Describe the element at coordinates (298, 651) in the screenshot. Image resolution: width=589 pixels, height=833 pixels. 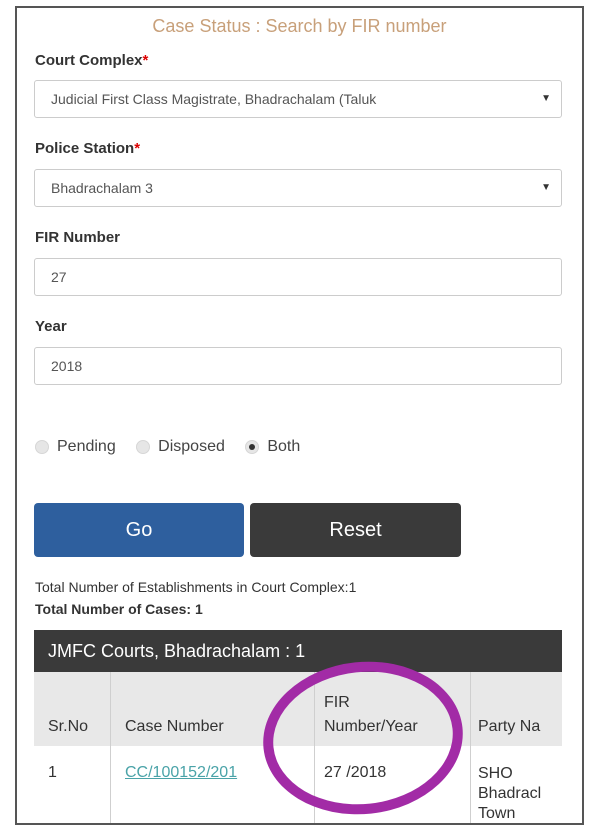
I see `table-title: JMFC Courts, Bhadrachalam : 1` at that location.